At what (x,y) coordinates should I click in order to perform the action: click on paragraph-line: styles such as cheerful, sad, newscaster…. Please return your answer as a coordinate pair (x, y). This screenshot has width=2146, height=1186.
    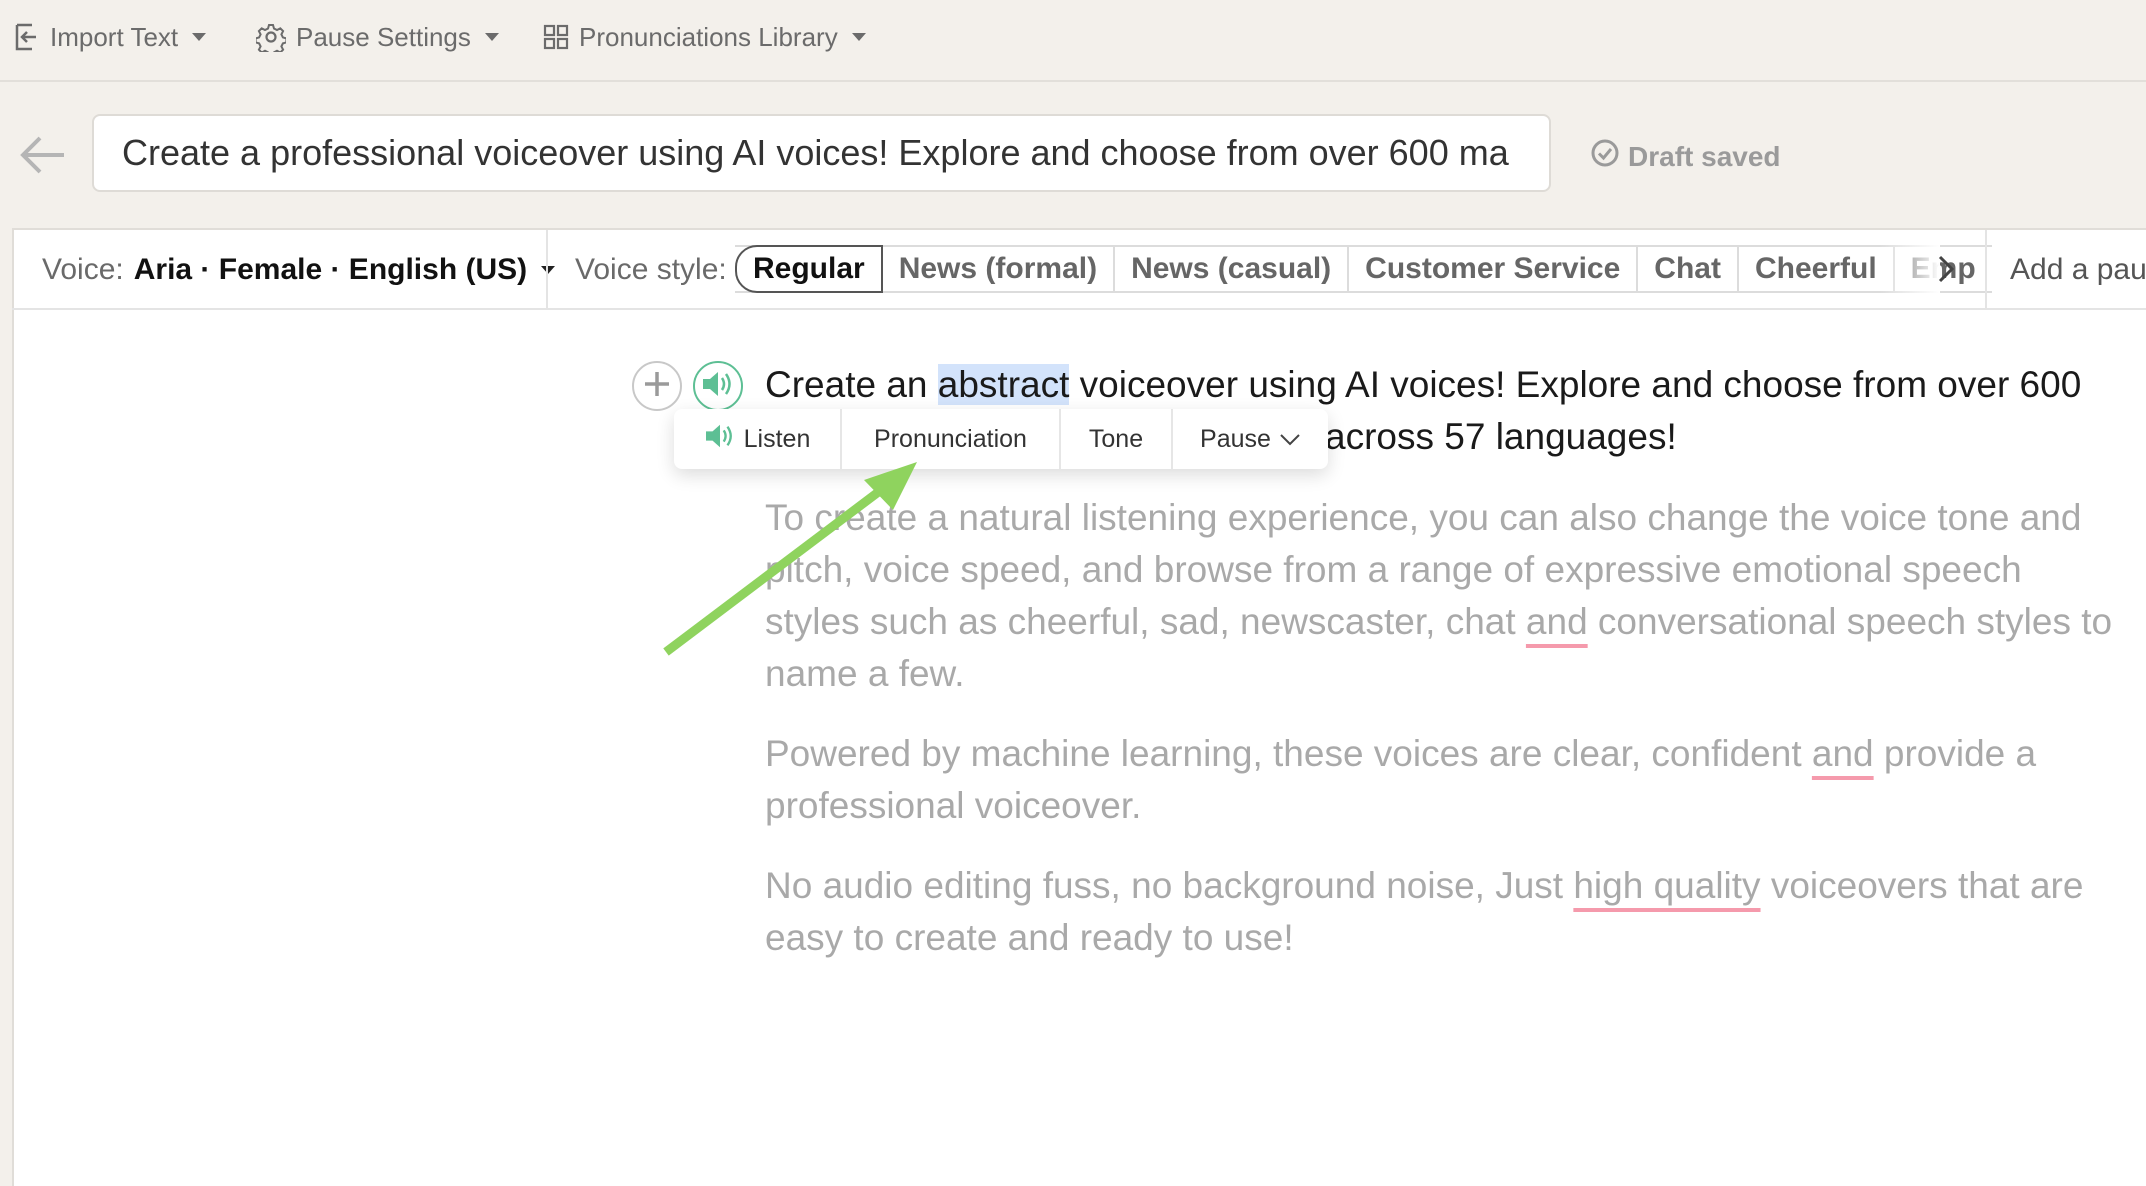
    Looking at the image, I should click on (1438, 622).